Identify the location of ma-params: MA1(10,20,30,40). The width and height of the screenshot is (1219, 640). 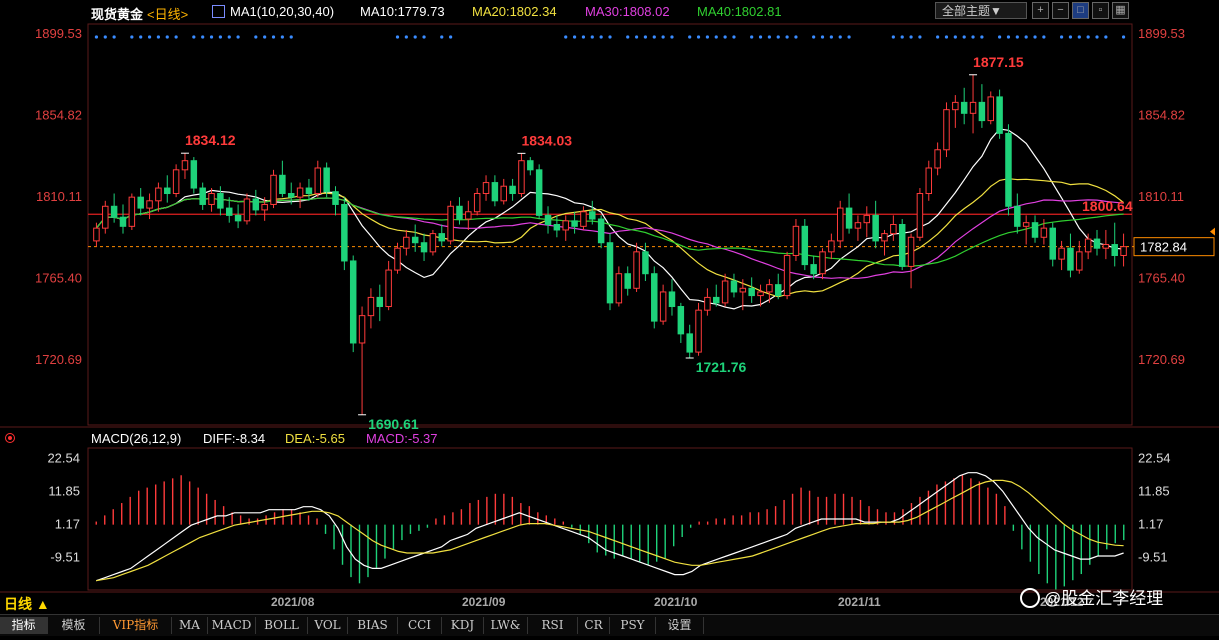
(282, 11).